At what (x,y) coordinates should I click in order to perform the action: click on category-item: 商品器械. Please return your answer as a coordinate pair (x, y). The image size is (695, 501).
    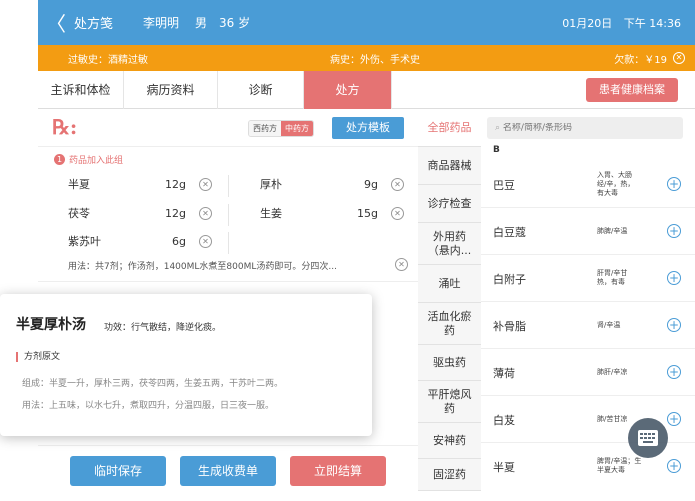
    Looking at the image, I should click on (449, 166).